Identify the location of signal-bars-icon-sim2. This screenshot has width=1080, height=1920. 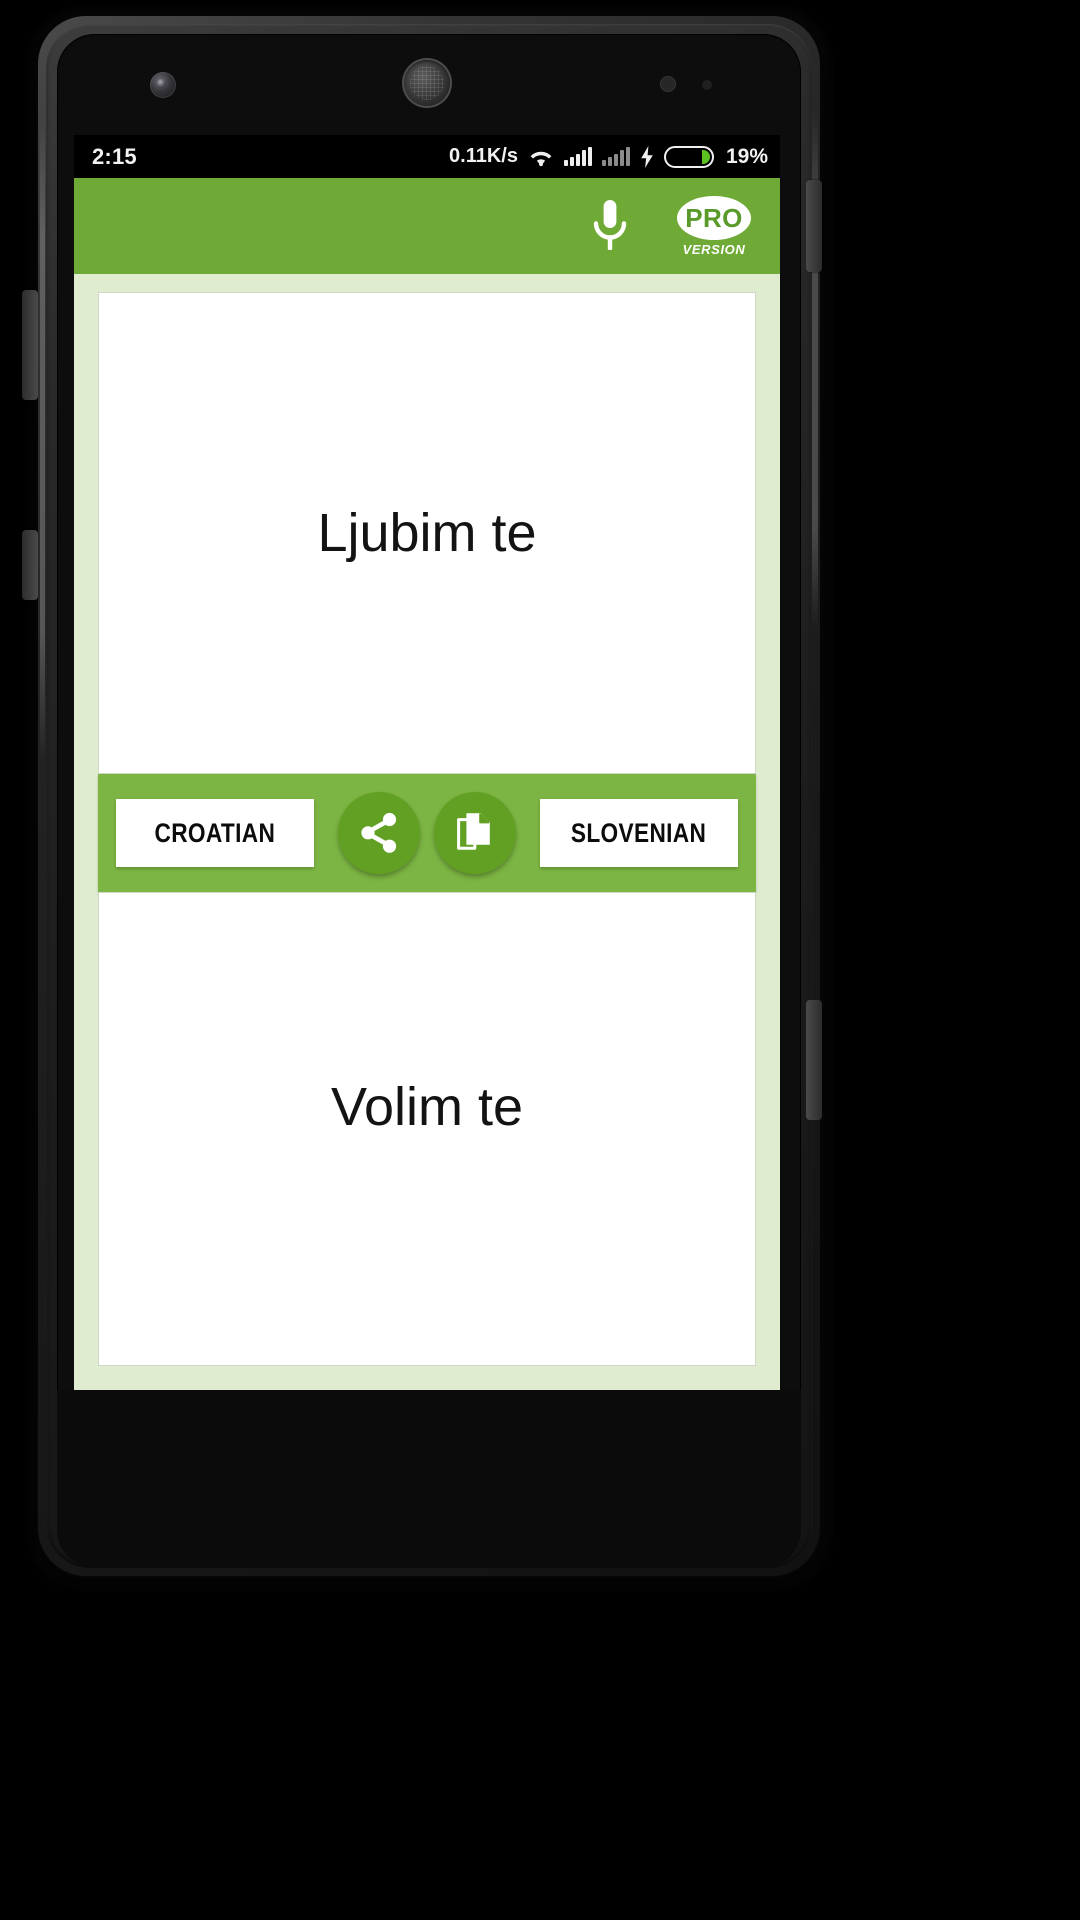
(615, 156).